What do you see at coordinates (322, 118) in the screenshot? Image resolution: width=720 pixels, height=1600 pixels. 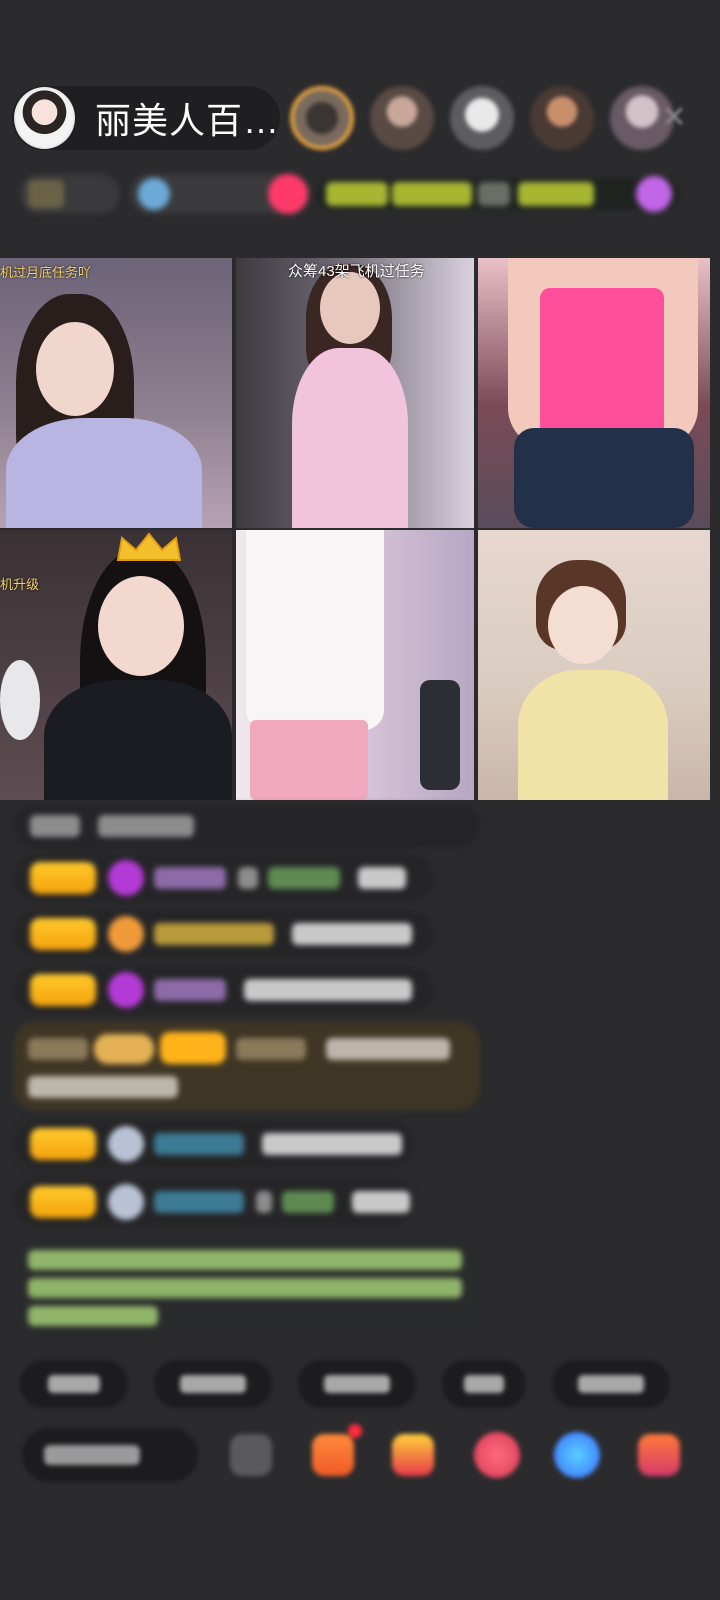 I see `top-viewer-avatar` at bounding box center [322, 118].